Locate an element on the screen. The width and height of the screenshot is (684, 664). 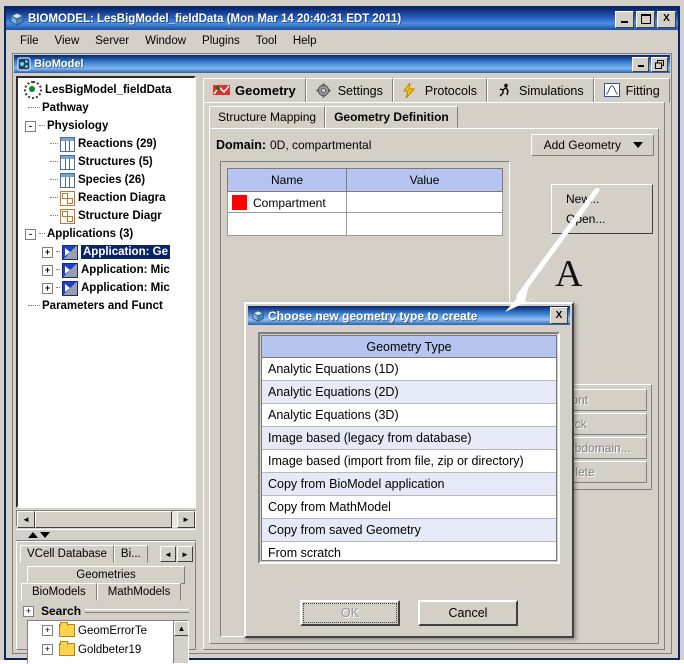
splitter-up-icon is located at coordinates (33, 535).